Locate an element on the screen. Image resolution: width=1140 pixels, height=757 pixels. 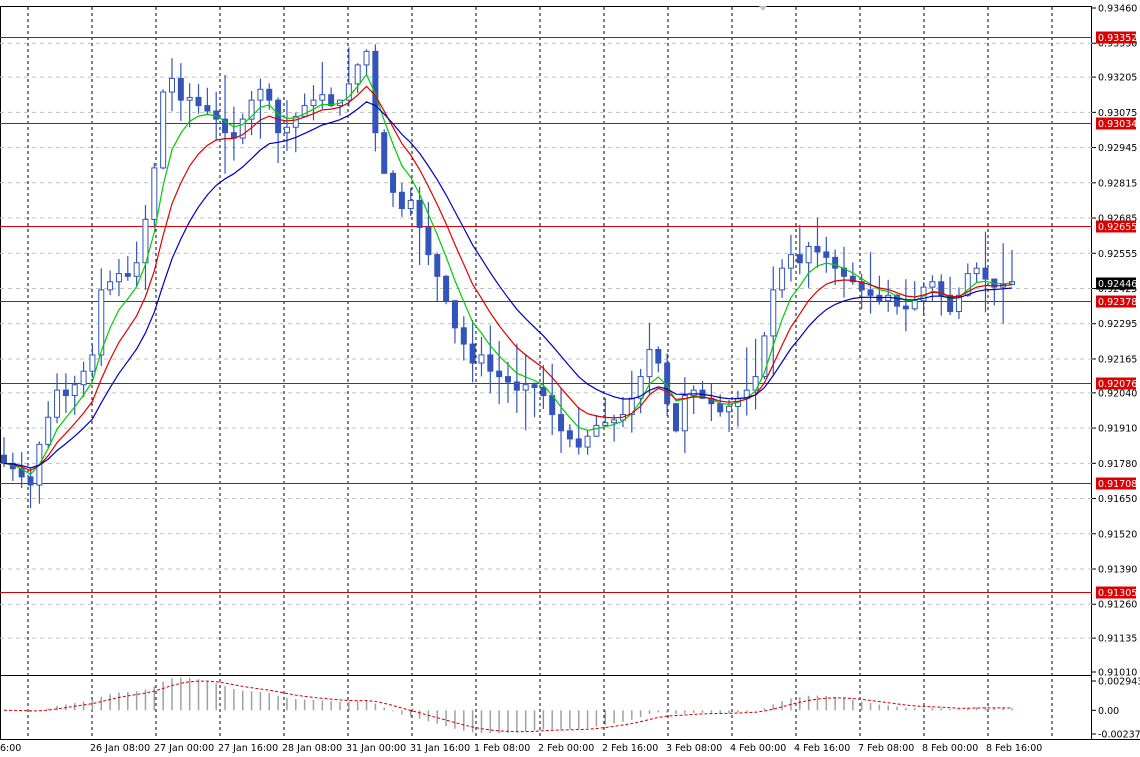
osc-tick-label: 0.00 is located at coordinates (1108, 711).